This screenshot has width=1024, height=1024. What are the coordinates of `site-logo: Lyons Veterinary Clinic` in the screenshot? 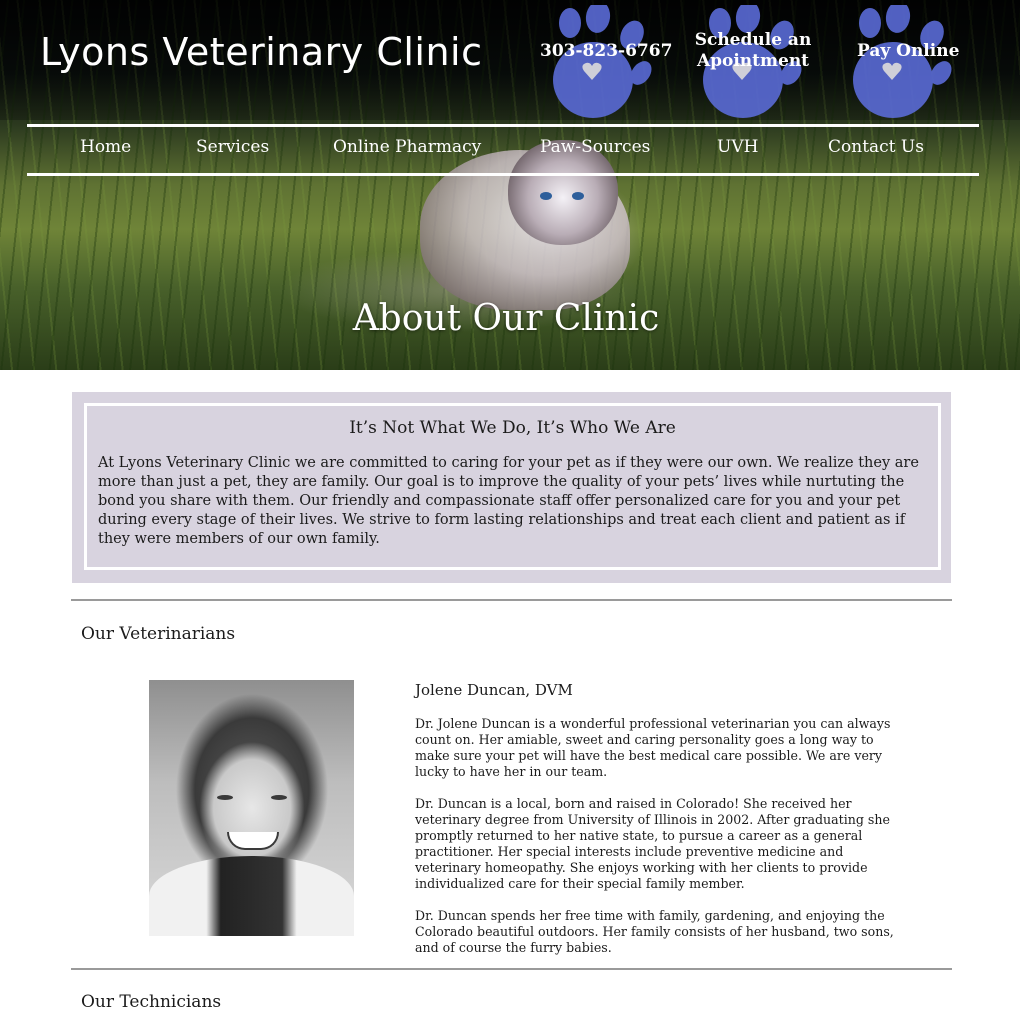 It's located at (261, 52).